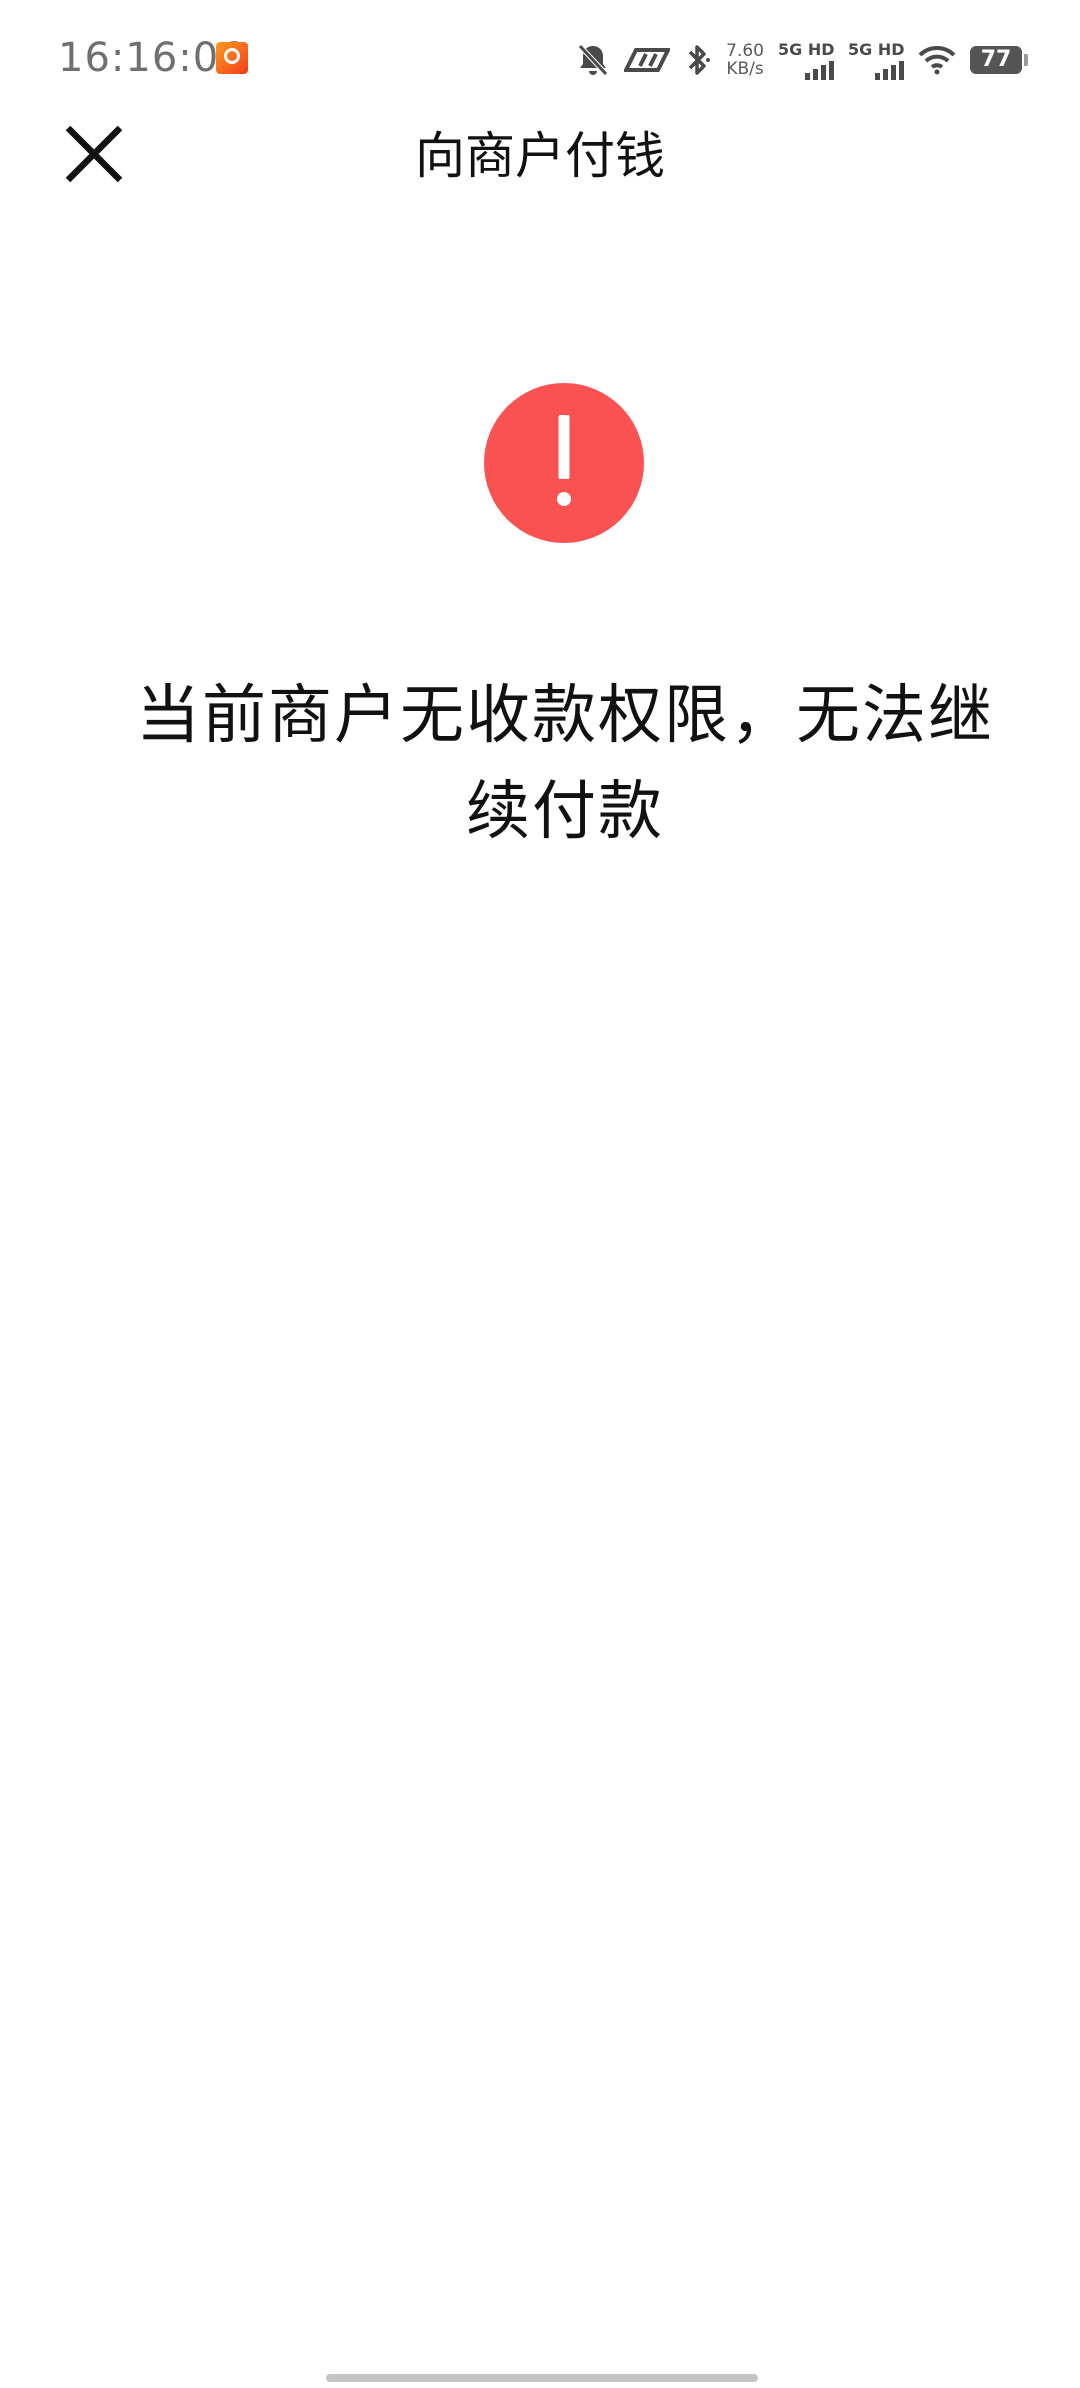 This screenshot has height=2388, width=1080. Describe the element at coordinates (745, 69) in the screenshot. I see `network-speed-unit: KB/s` at that location.